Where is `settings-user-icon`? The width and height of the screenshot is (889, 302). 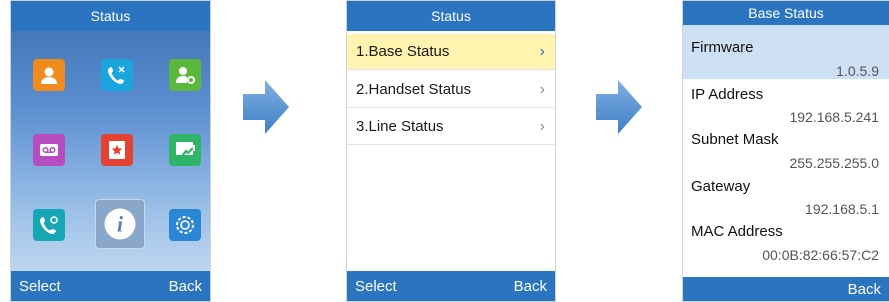 settings-user-icon is located at coordinates (185, 75).